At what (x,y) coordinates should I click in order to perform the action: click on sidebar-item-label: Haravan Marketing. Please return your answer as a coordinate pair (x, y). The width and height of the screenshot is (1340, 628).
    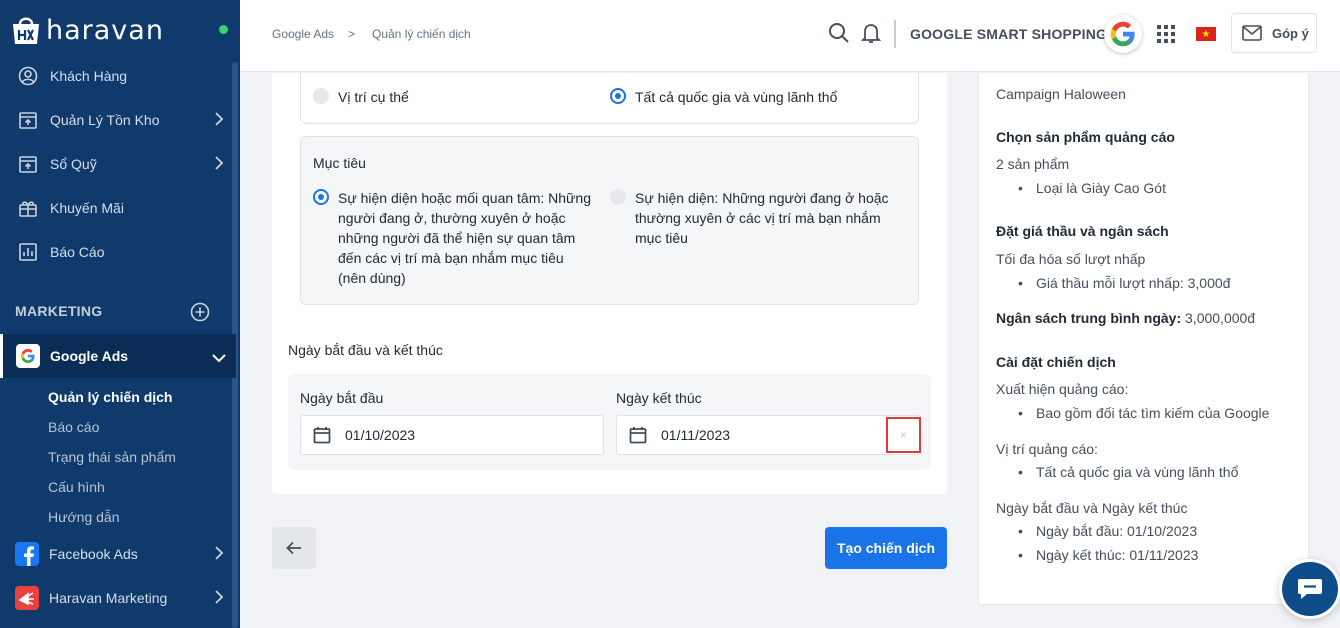
    Looking at the image, I should click on (108, 598).